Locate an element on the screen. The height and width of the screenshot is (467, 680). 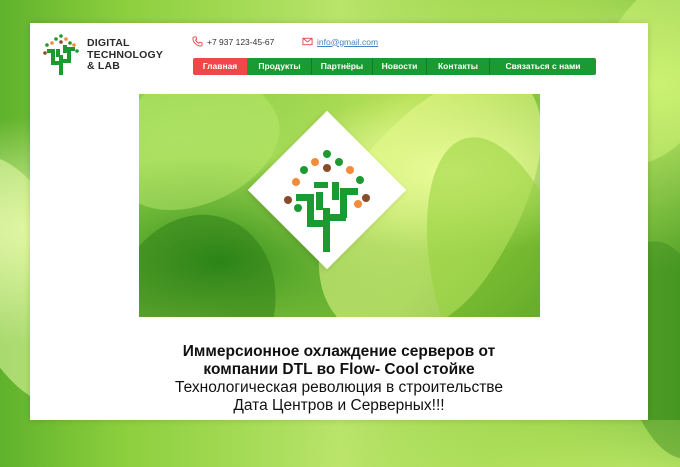
brand-name-line: & LAB is located at coordinates (104, 66).